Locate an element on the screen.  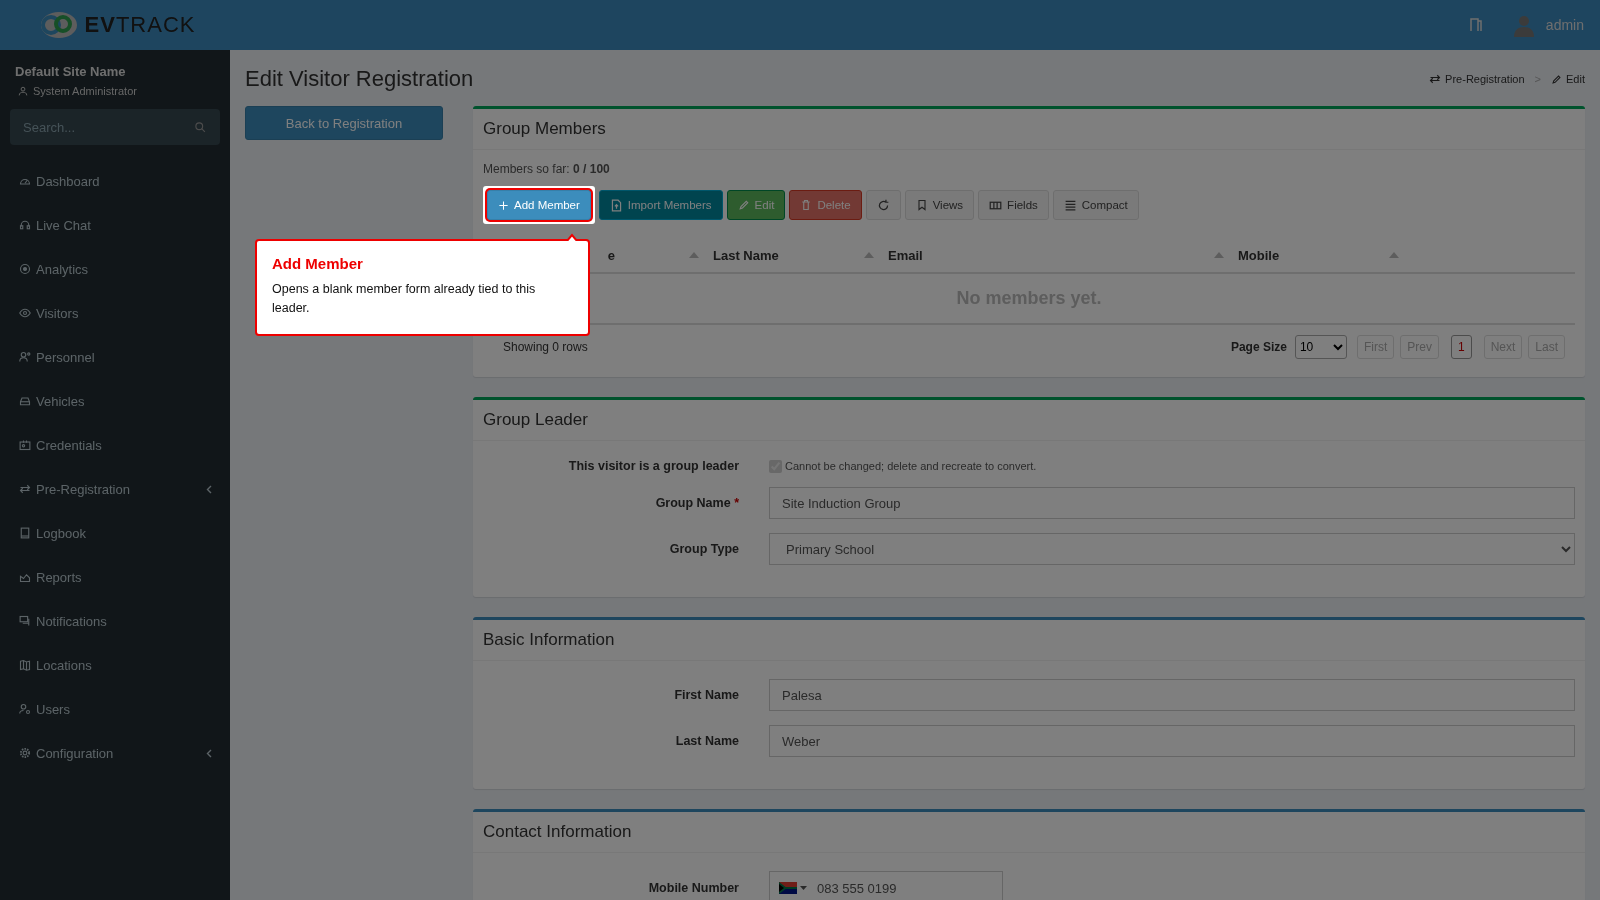
field-label: This visitor is a group leader is located at coordinates (653, 466).